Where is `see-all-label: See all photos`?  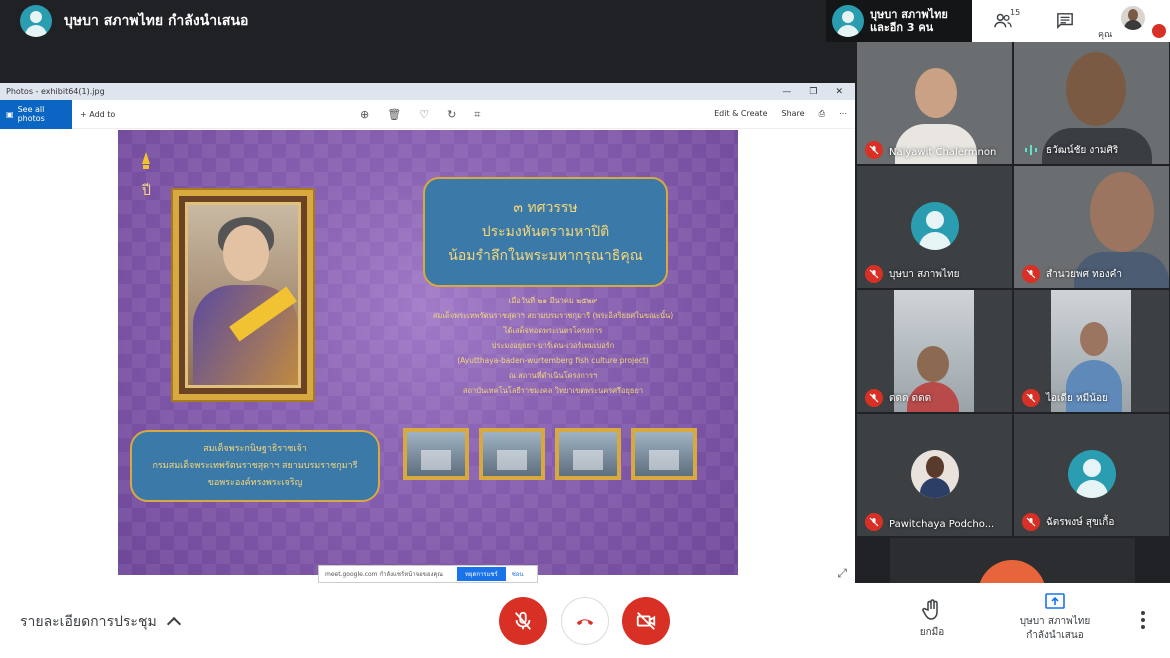 see-all-label: See all photos is located at coordinates (31, 114).